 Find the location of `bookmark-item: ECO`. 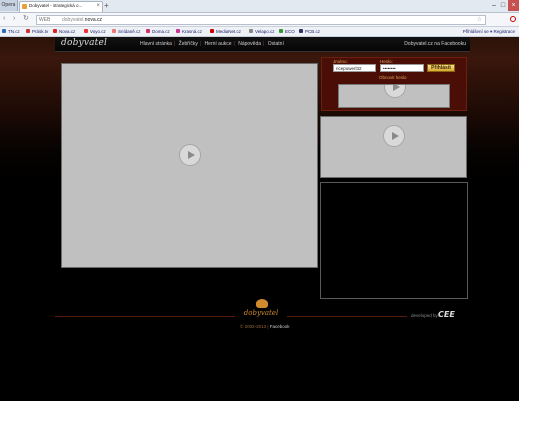

bookmark-item: ECO is located at coordinates (287, 31).